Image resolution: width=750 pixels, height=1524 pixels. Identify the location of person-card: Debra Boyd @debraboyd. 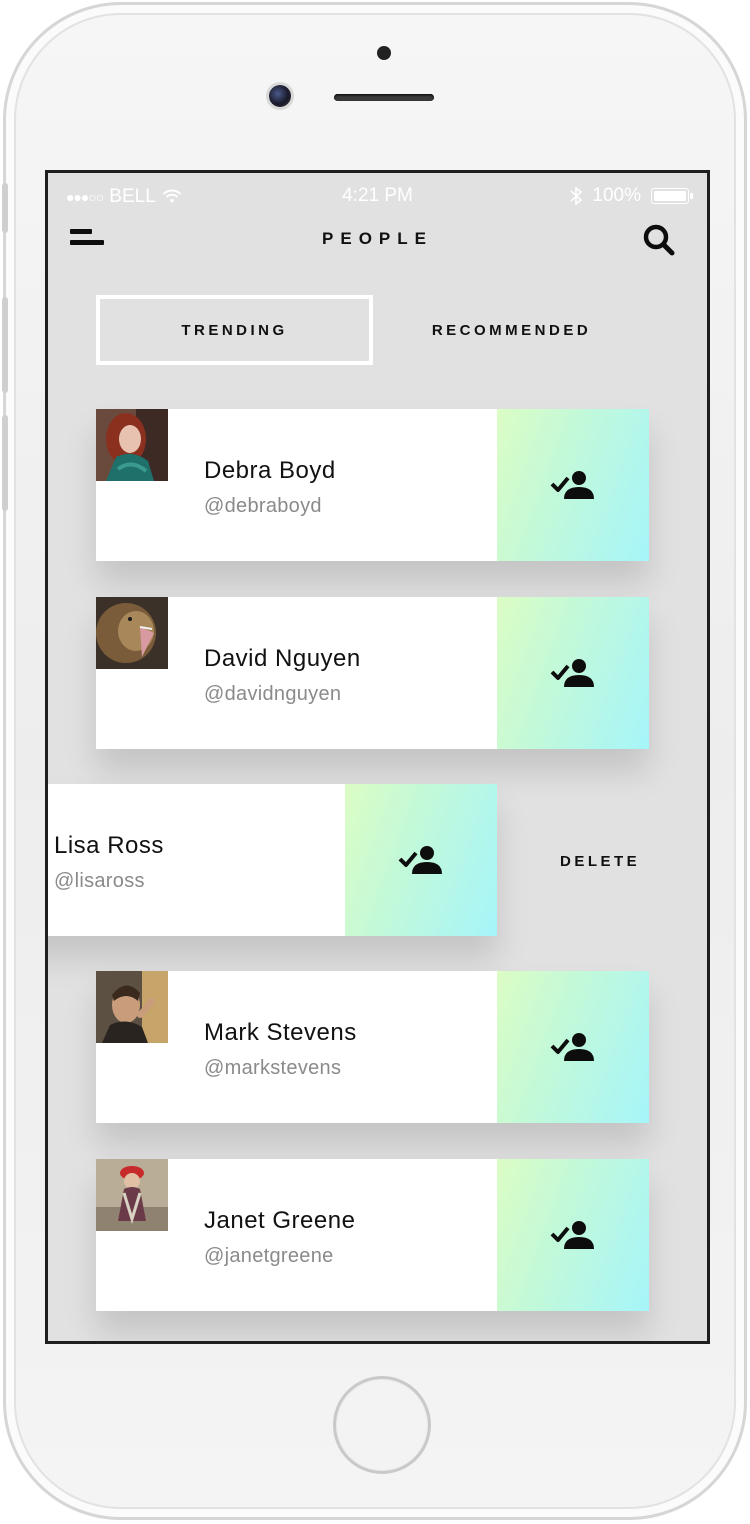
(372, 485).